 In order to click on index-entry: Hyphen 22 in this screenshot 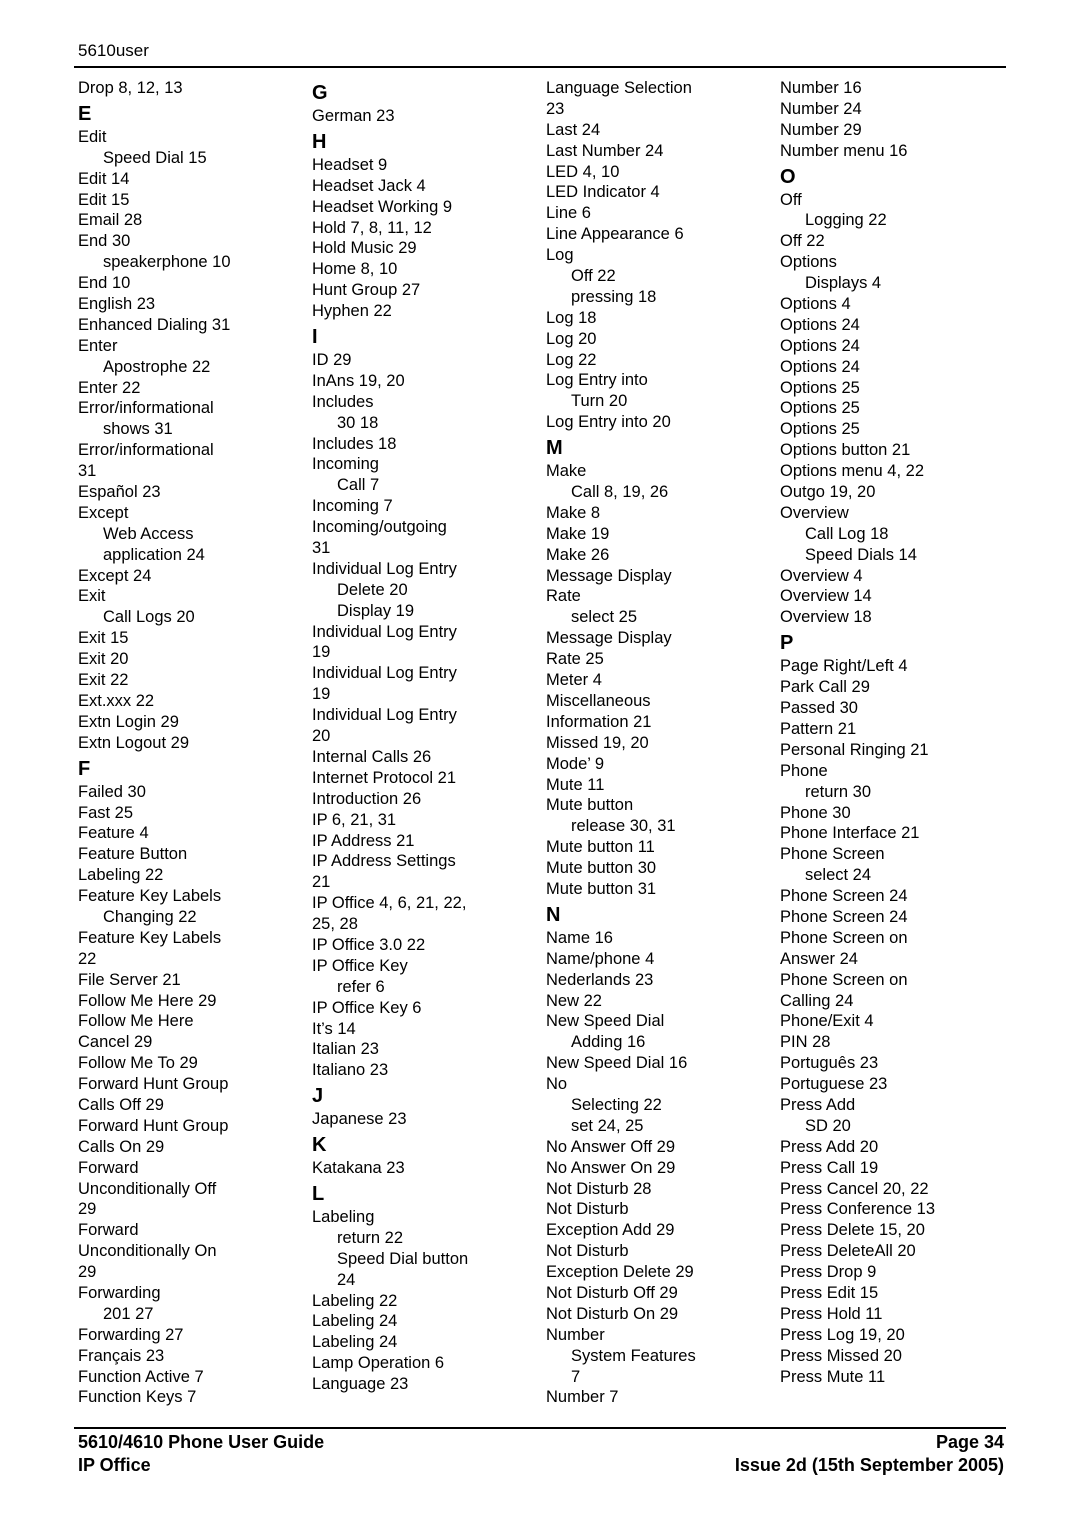, I will do `click(352, 311)`.